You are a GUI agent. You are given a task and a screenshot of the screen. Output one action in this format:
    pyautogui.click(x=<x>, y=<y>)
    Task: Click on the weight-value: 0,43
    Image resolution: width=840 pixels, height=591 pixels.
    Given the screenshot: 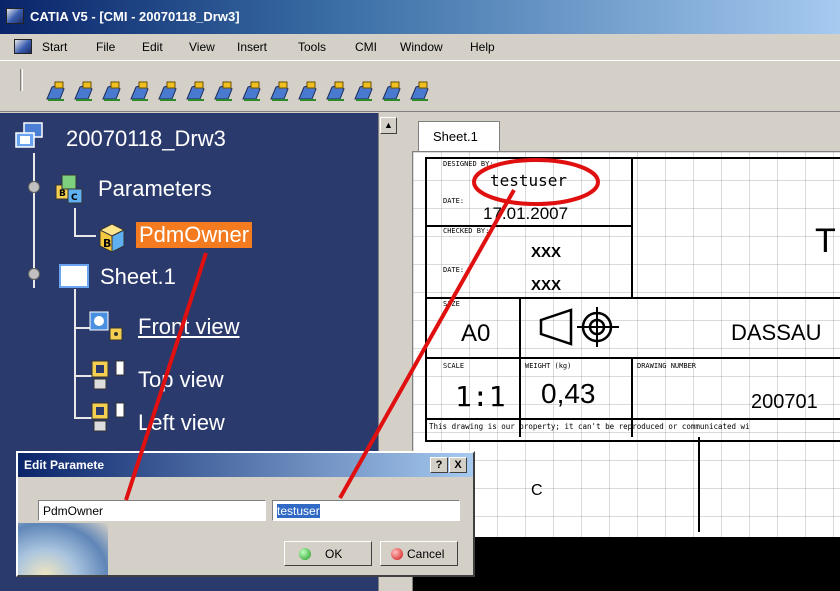 What is the action you would take?
    pyautogui.click(x=568, y=393)
    